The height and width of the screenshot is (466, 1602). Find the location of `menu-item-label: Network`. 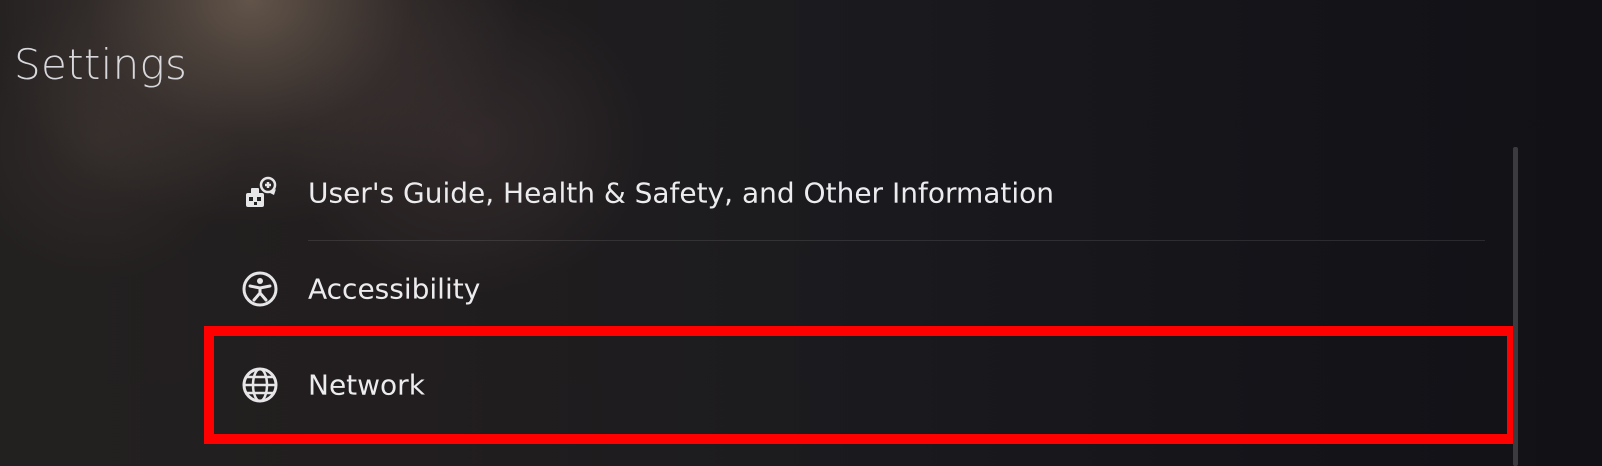

menu-item-label: Network is located at coordinates (366, 385).